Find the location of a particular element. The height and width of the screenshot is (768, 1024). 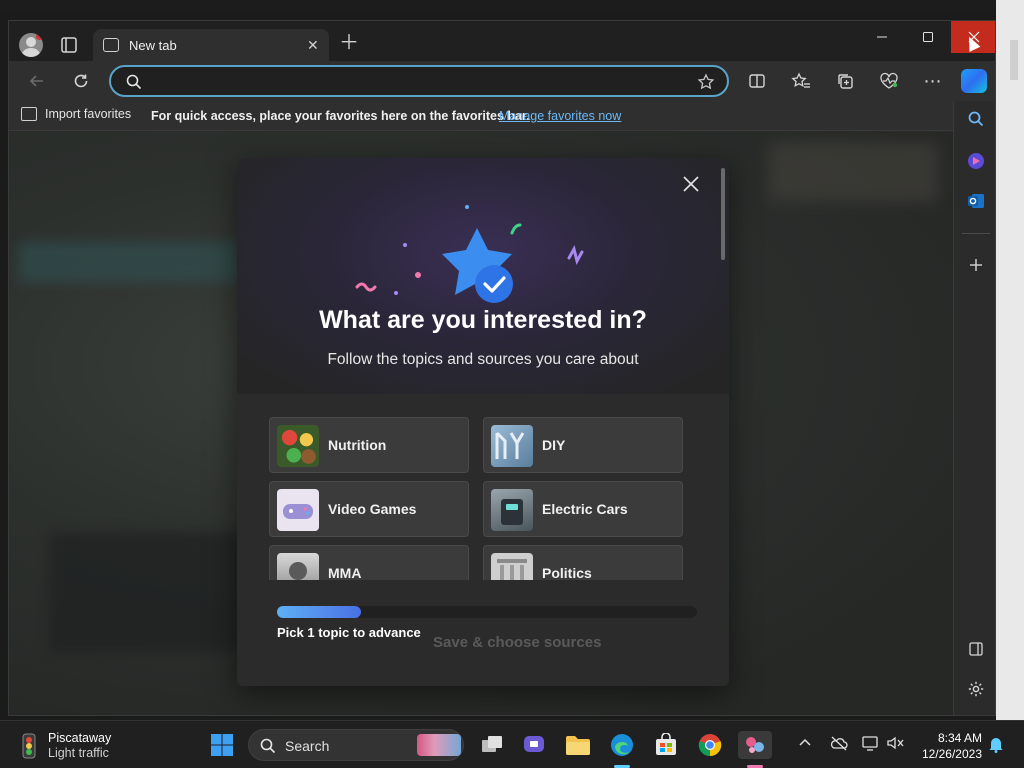

taskbar-search: Search is located at coordinates (356, 745).